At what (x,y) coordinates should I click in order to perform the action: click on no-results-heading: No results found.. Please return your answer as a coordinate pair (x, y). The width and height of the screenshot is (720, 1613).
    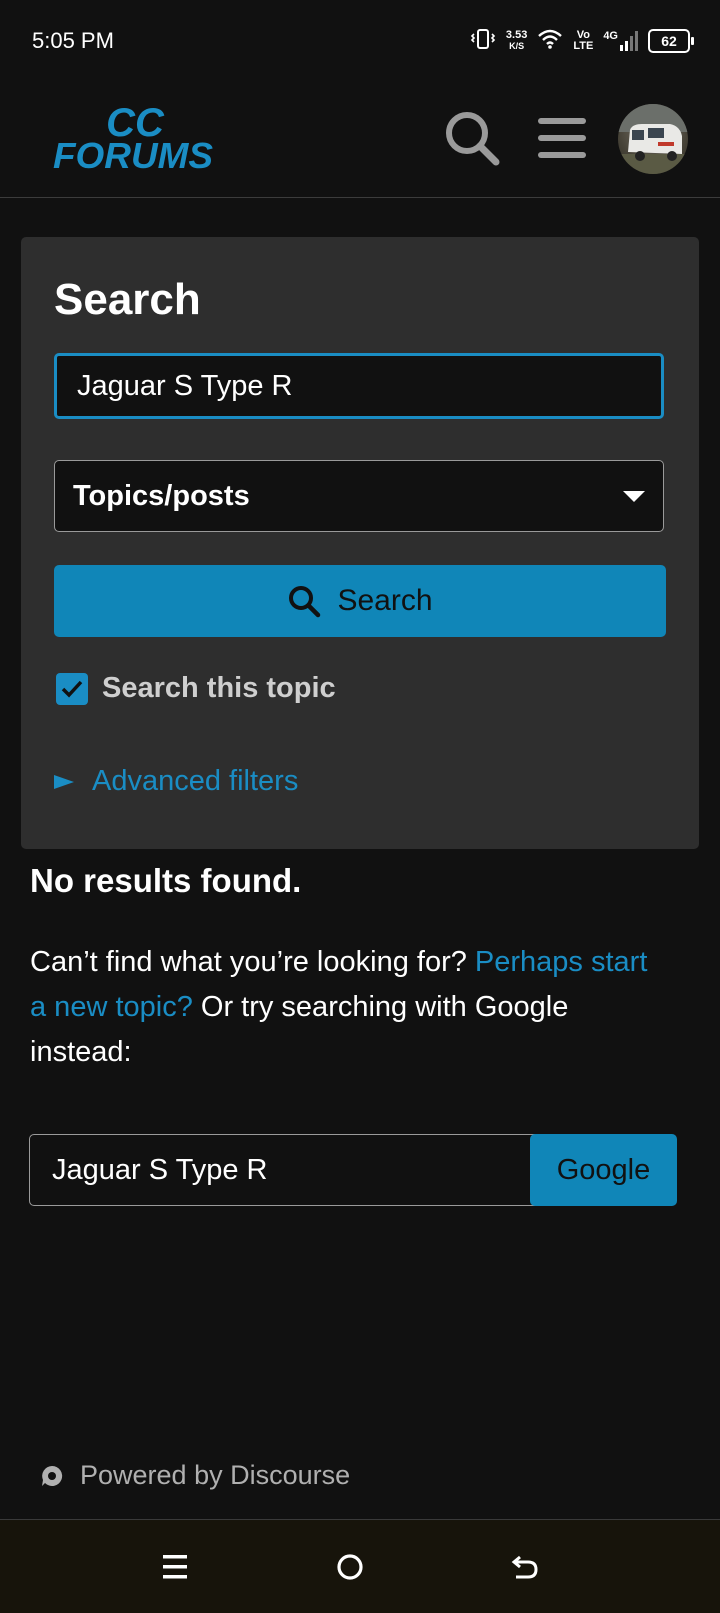
    Looking at the image, I should click on (166, 880).